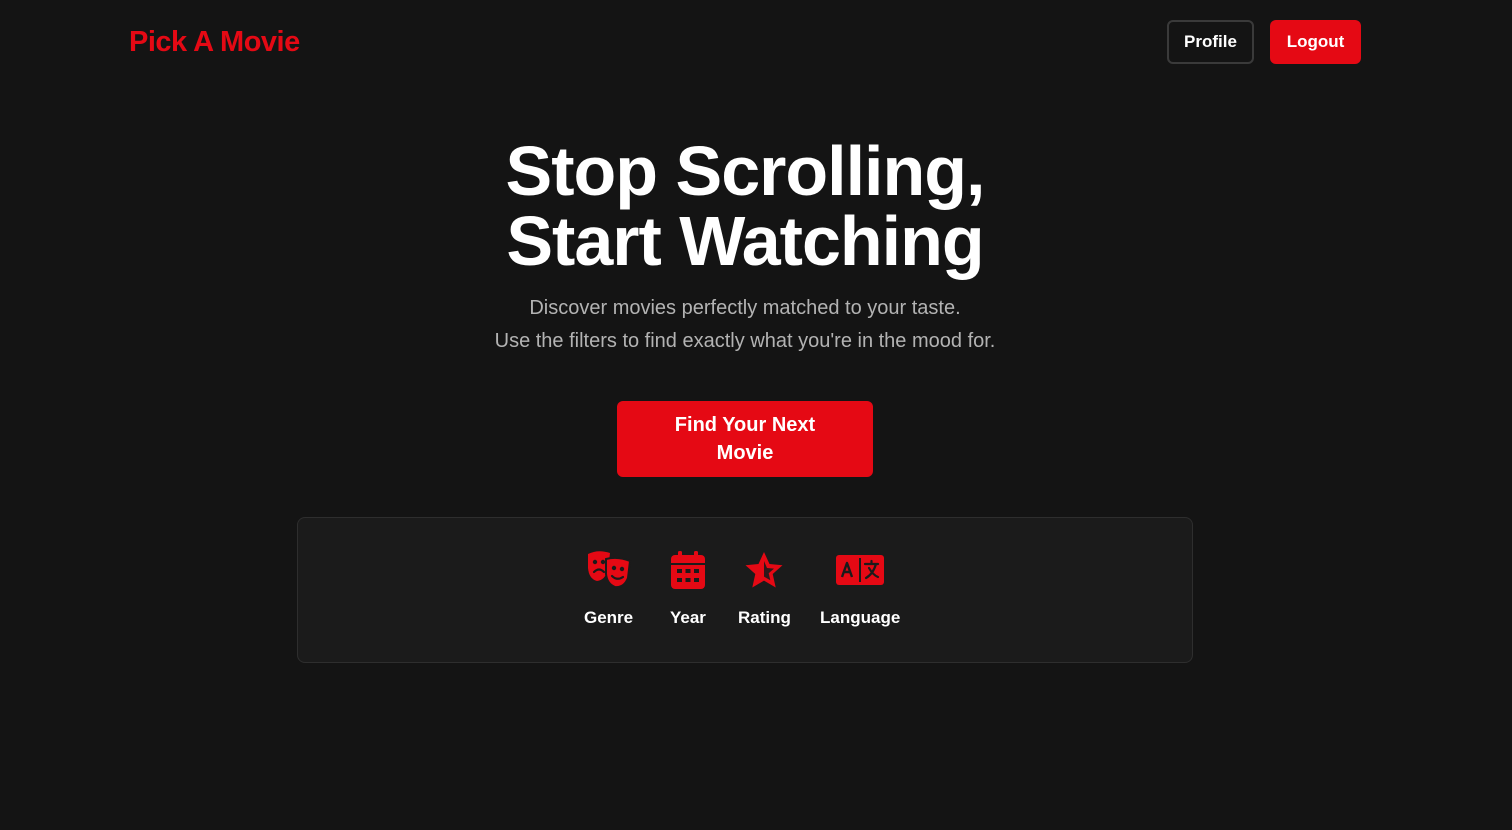 The image size is (1512, 830). I want to click on filter-rating: Rating, so click(764, 588).